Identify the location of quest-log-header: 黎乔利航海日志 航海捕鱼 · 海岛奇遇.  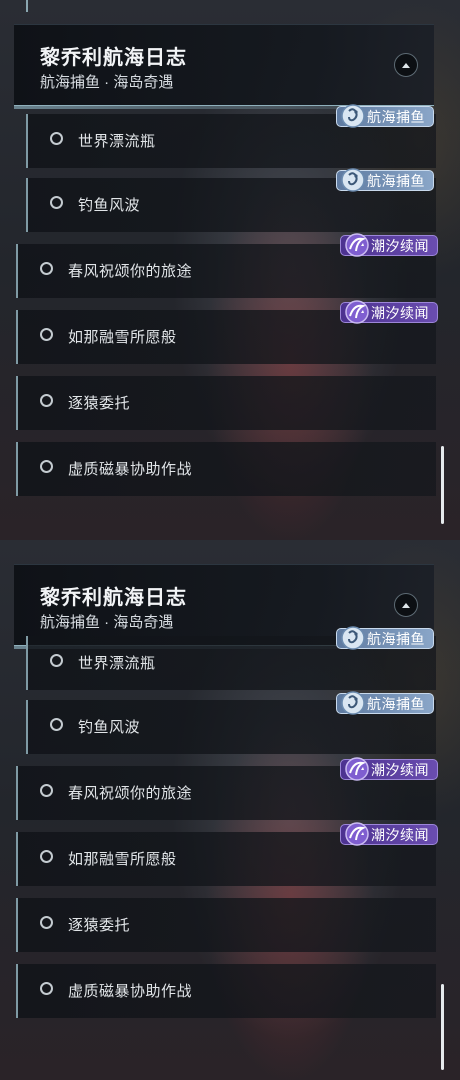
(224, 66).